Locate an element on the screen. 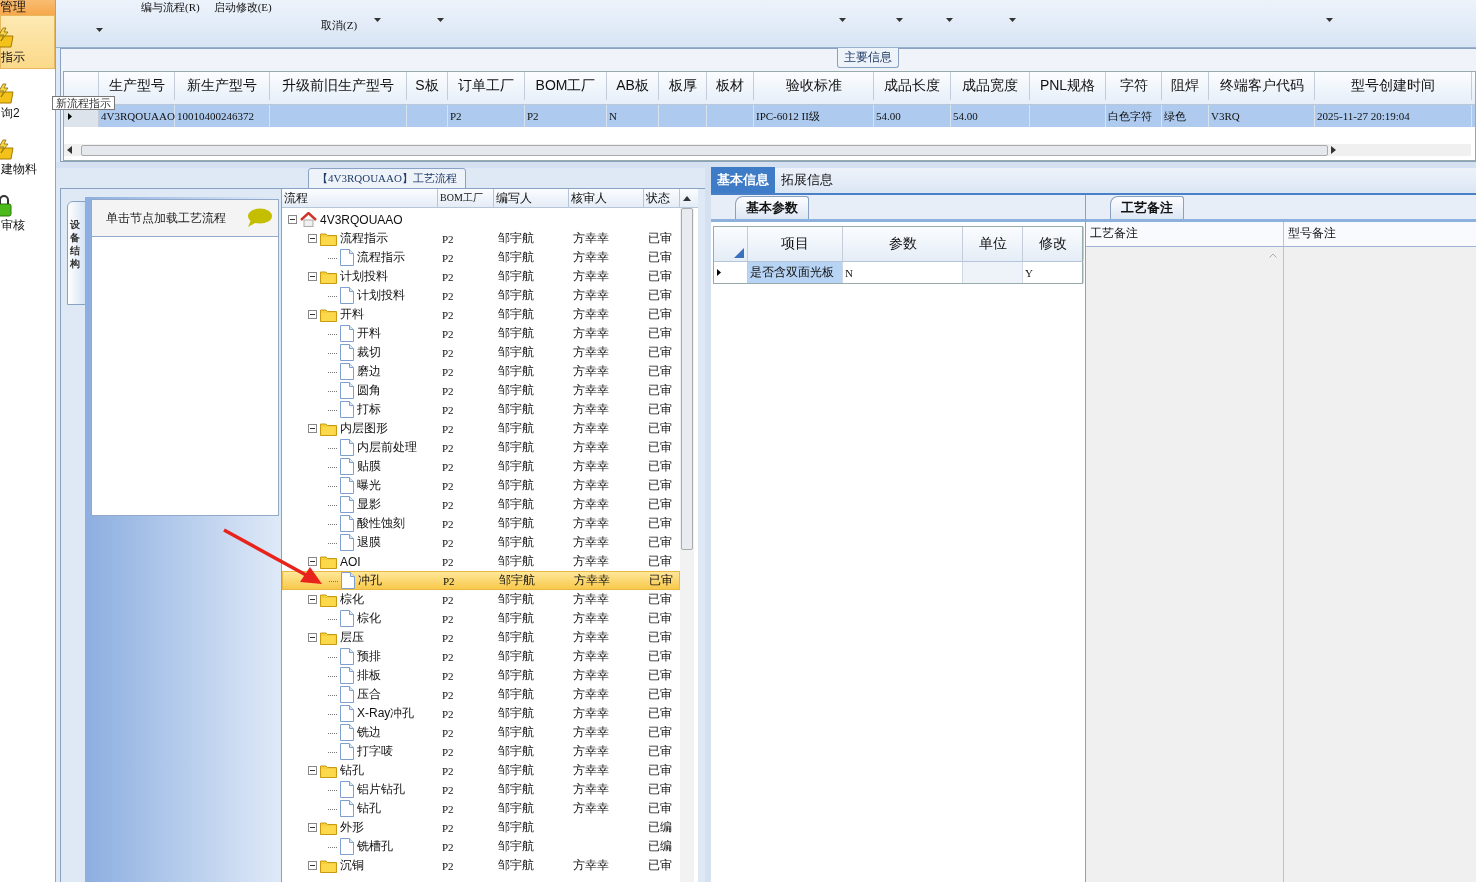 Image resolution: width=1476 pixels, height=882 pixels. tree-row: 外形 P2 邹宇航 已编 is located at coordinates (481, 827).